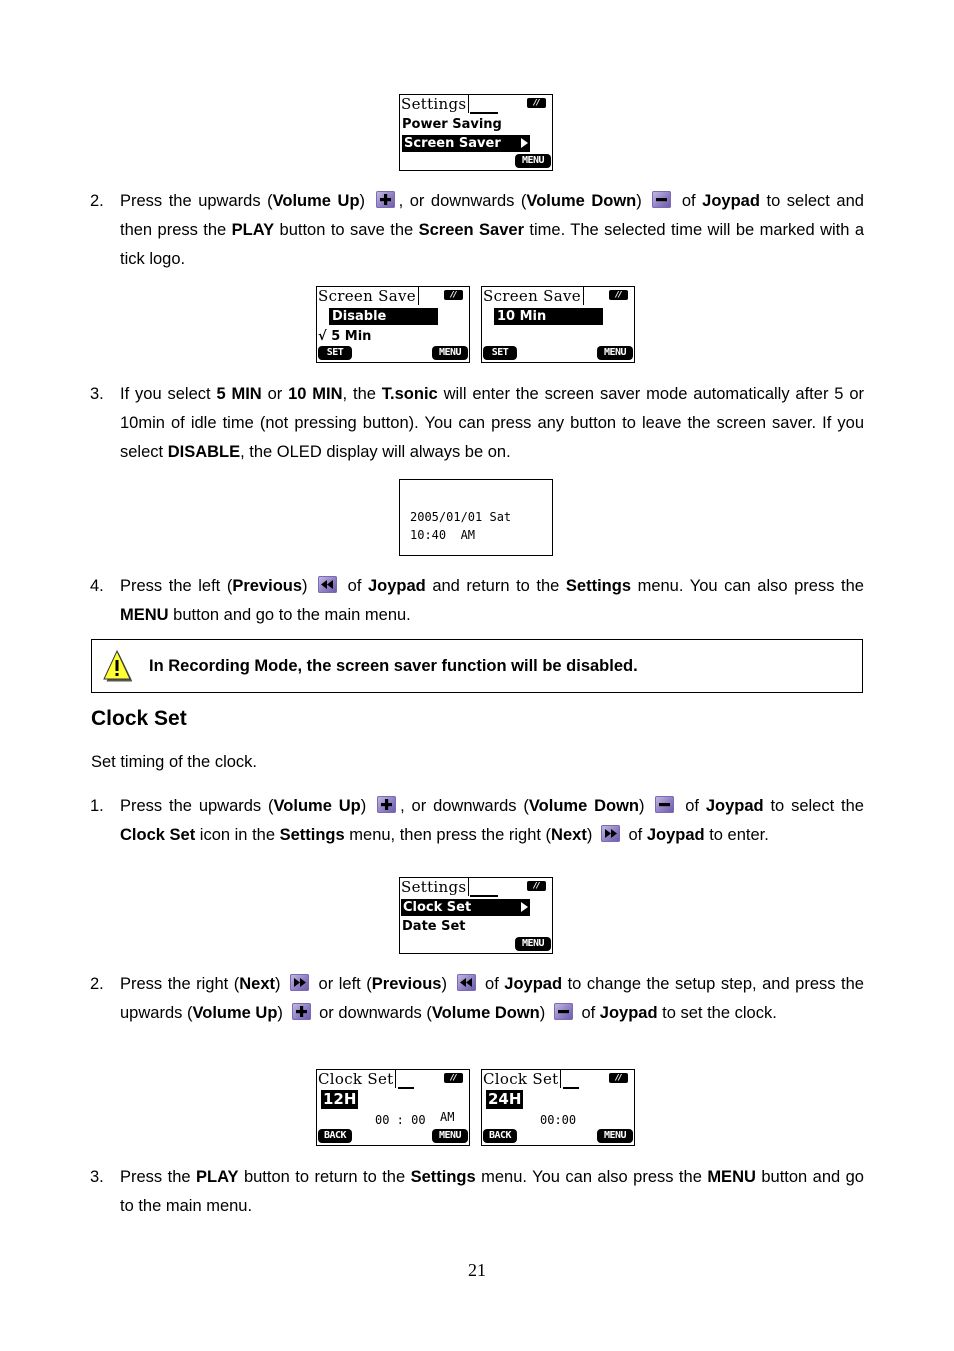 This screenshot has width=954, height=1351. I want to click on bold-term: MENU, so click(144, 615).